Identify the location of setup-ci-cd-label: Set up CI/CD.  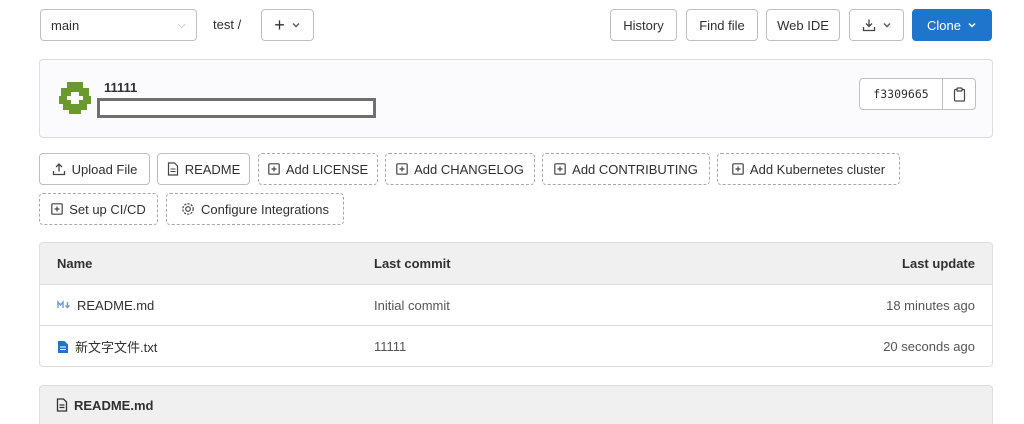
(107, 209).